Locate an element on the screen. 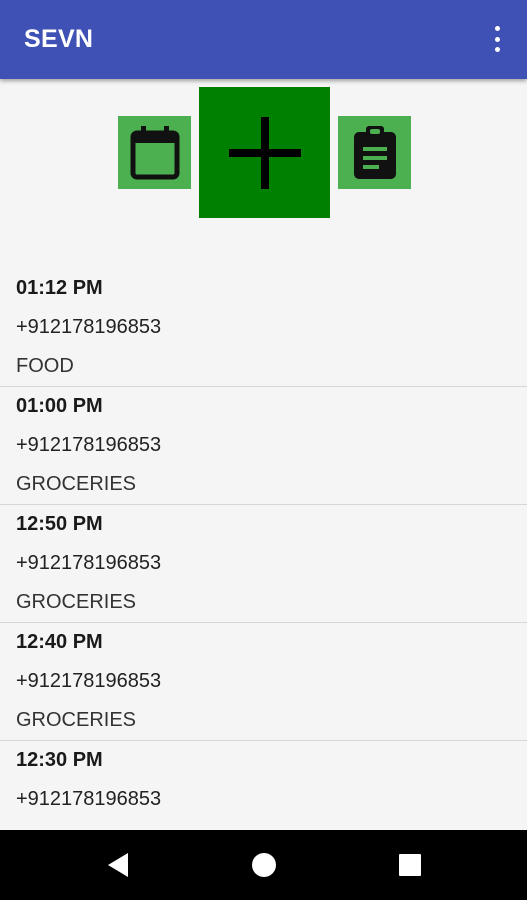 The width and height of the screenshot is (527, 900). entry-time: 12:30 PM is located at coordinates (59, 760).